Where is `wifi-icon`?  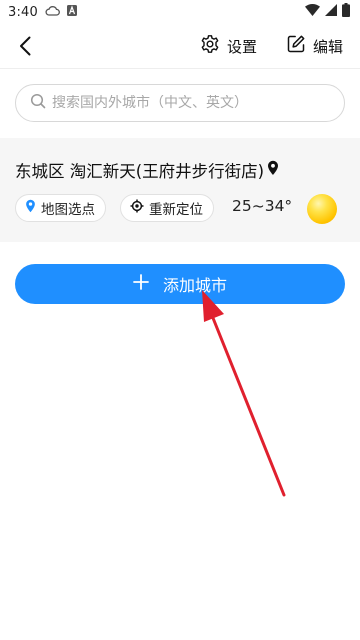 wifi-icon is located at coordinates (312, 12).